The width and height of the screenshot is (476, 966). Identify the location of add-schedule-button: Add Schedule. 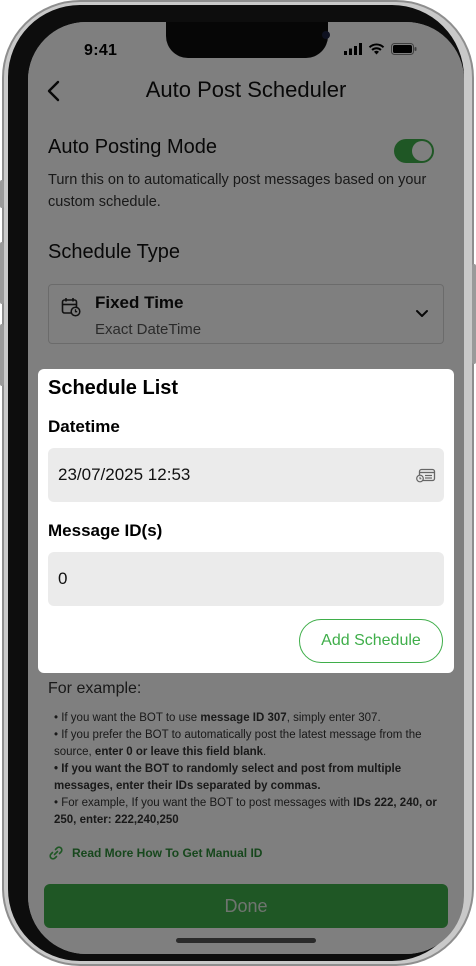
(371, 641).